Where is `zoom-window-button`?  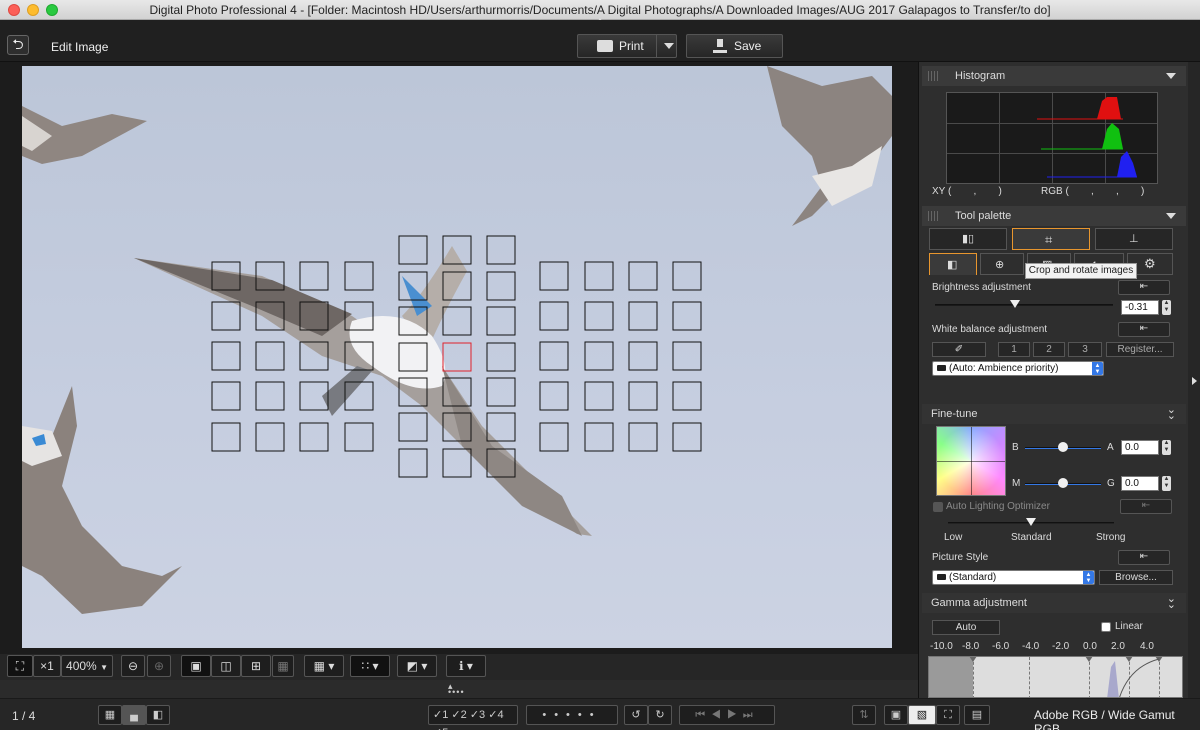 zoom-window-button is located at coordinates (52, 10).